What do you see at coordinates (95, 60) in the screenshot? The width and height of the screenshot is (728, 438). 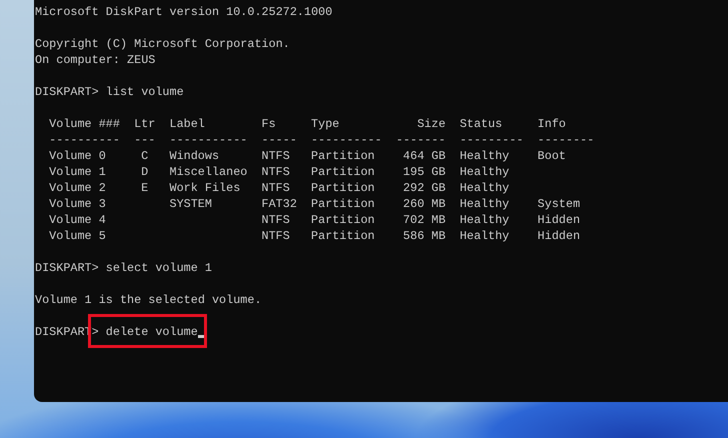 I see `output-text: On computer: ZEUS` at bounding box center [95, 60].